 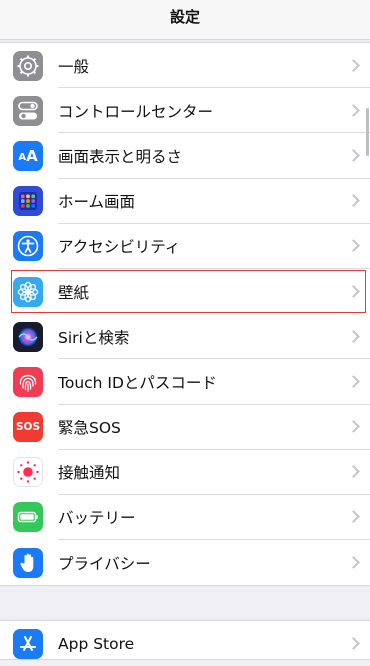 I want to click on exposure-dots-icon, so click(x=28, y=472).